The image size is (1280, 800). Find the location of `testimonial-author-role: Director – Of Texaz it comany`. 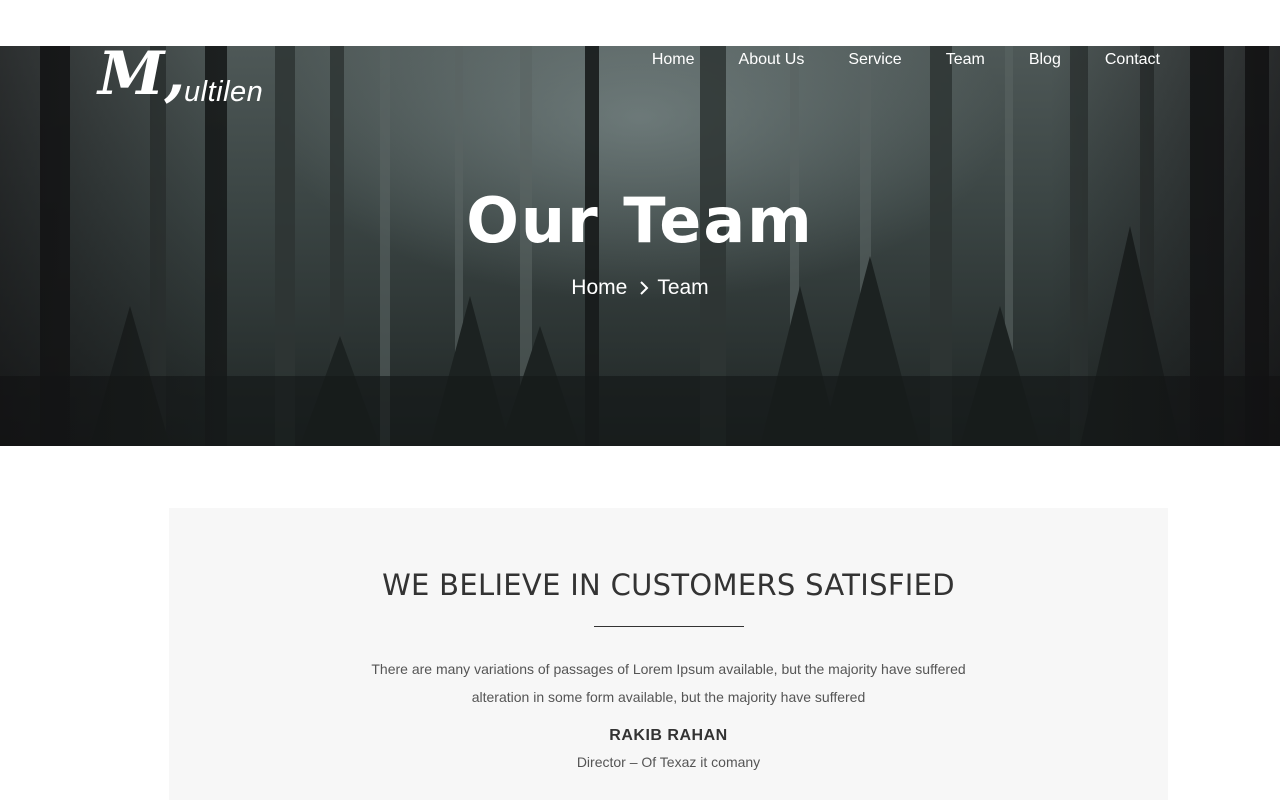

testimonial-author-role: Director – Of Texaz it comany is located at coordinates (668, 762).